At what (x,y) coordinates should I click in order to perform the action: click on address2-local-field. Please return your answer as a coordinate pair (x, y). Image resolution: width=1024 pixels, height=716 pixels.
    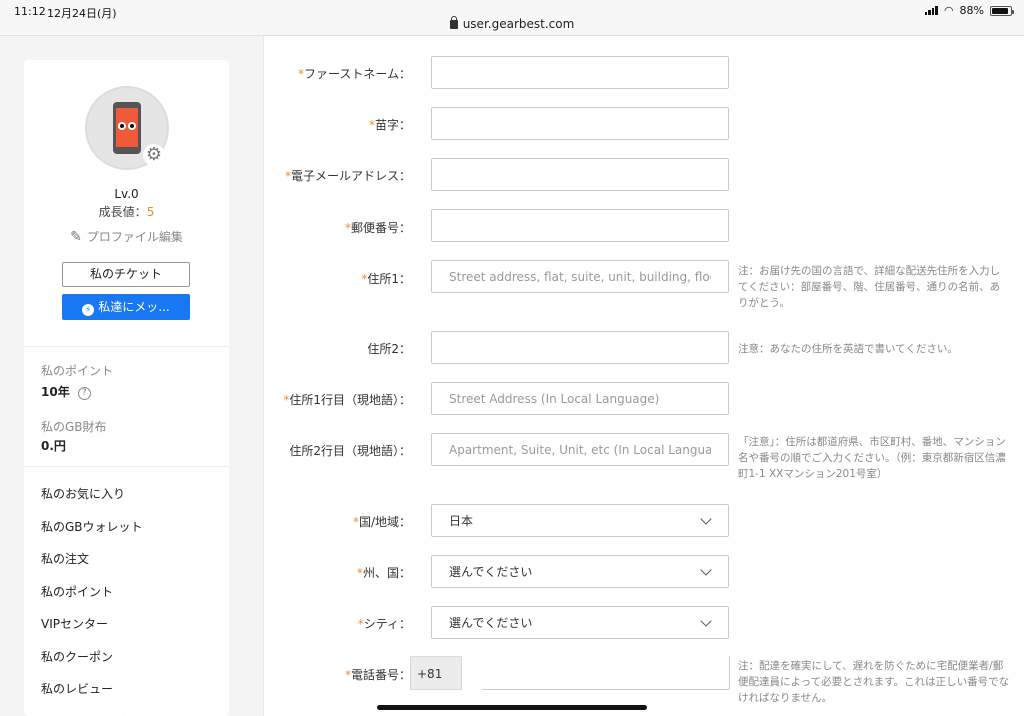
    Looking at the image, I should click on (580, 449).